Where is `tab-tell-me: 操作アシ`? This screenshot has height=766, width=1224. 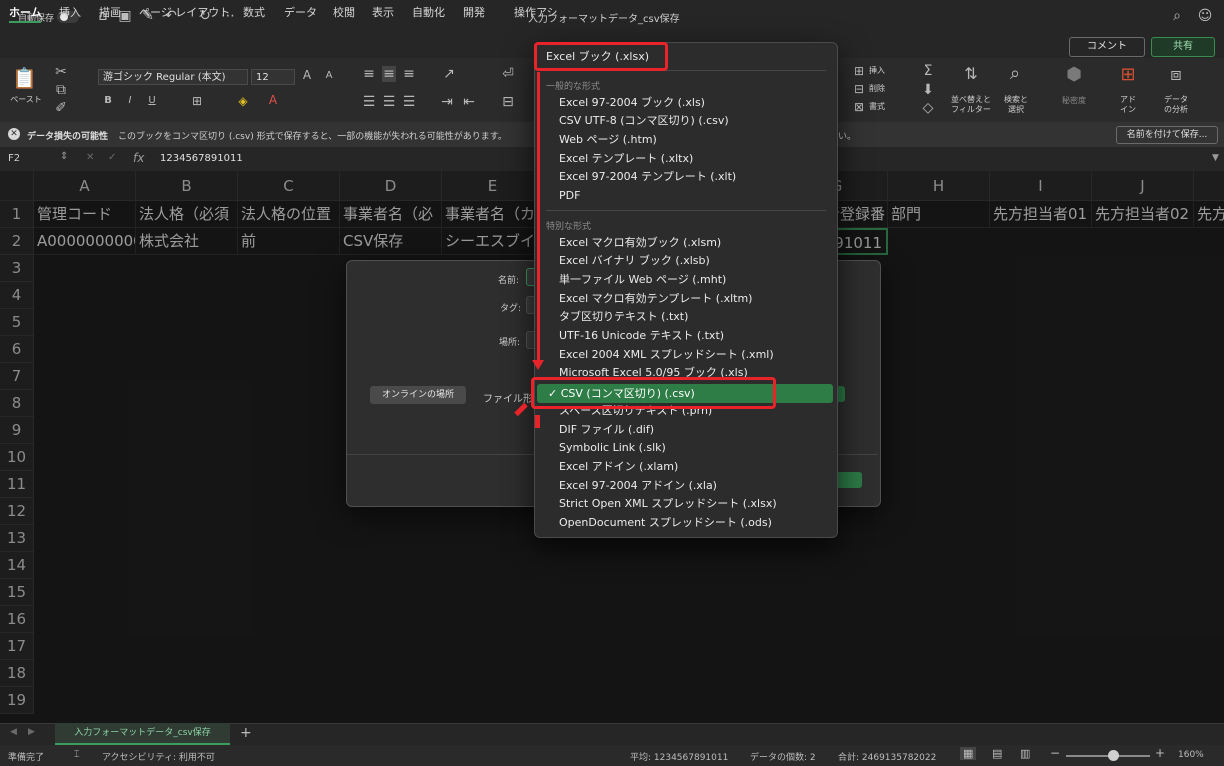 tab-tell-me: 操作アシ is located at coordinates (536, 12).